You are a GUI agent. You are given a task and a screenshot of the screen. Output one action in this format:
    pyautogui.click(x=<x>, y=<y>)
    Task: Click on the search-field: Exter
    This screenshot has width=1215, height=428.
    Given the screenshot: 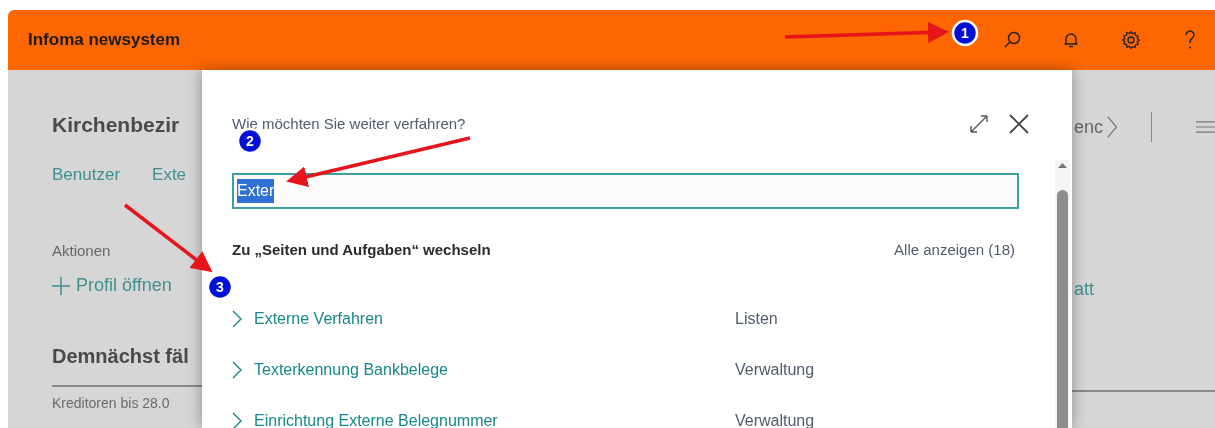 What is the action you would take?
    pyautogui.click(x=625, y=191)
    